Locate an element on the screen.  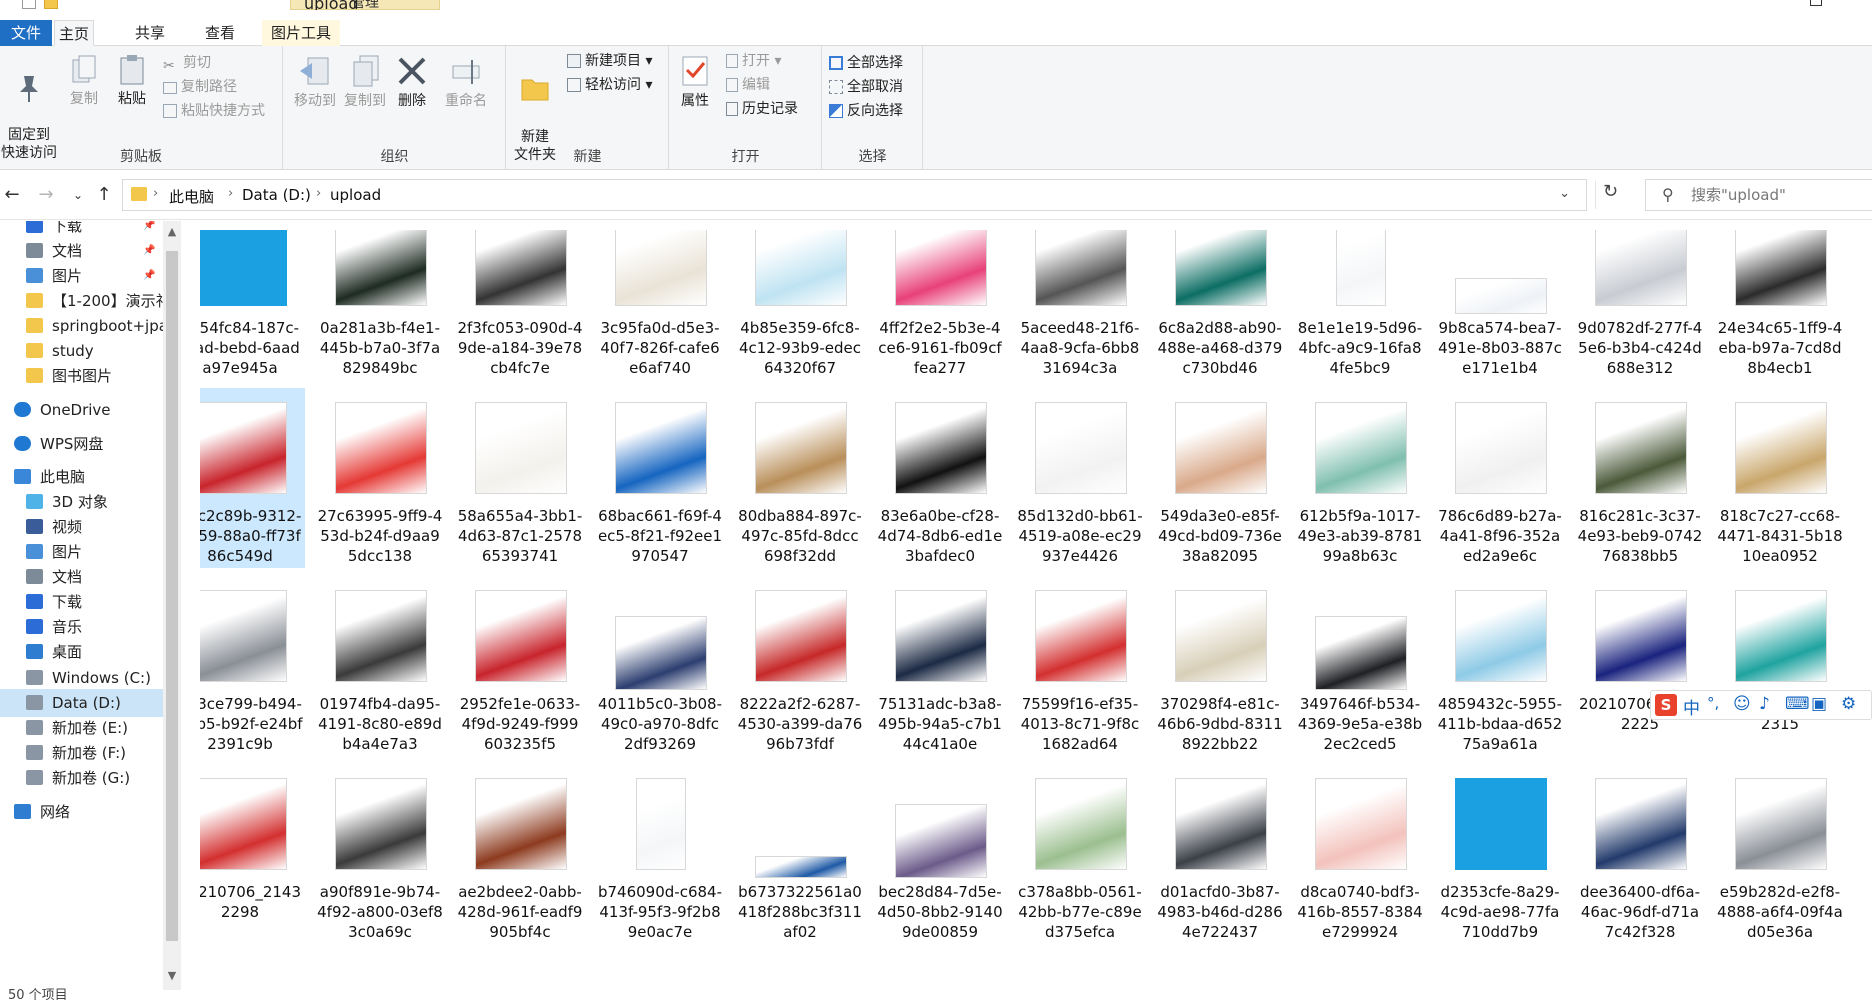
file-item: 0a281a3b-f4e1-445b-b7a0-3f7a829849bc is located at coordinates (380, 305).